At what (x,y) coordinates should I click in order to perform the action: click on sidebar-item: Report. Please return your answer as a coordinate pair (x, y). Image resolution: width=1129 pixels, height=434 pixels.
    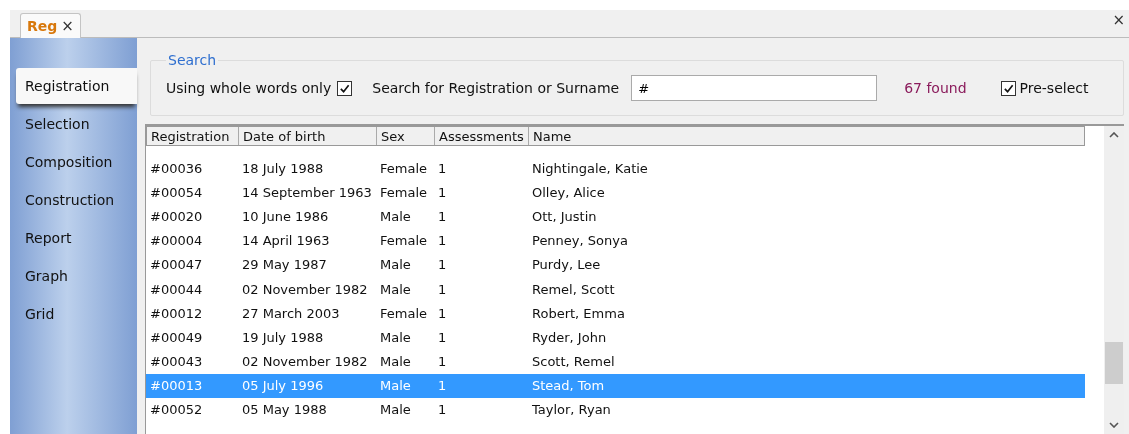
    Looking at the image, I should click on (73, 241).